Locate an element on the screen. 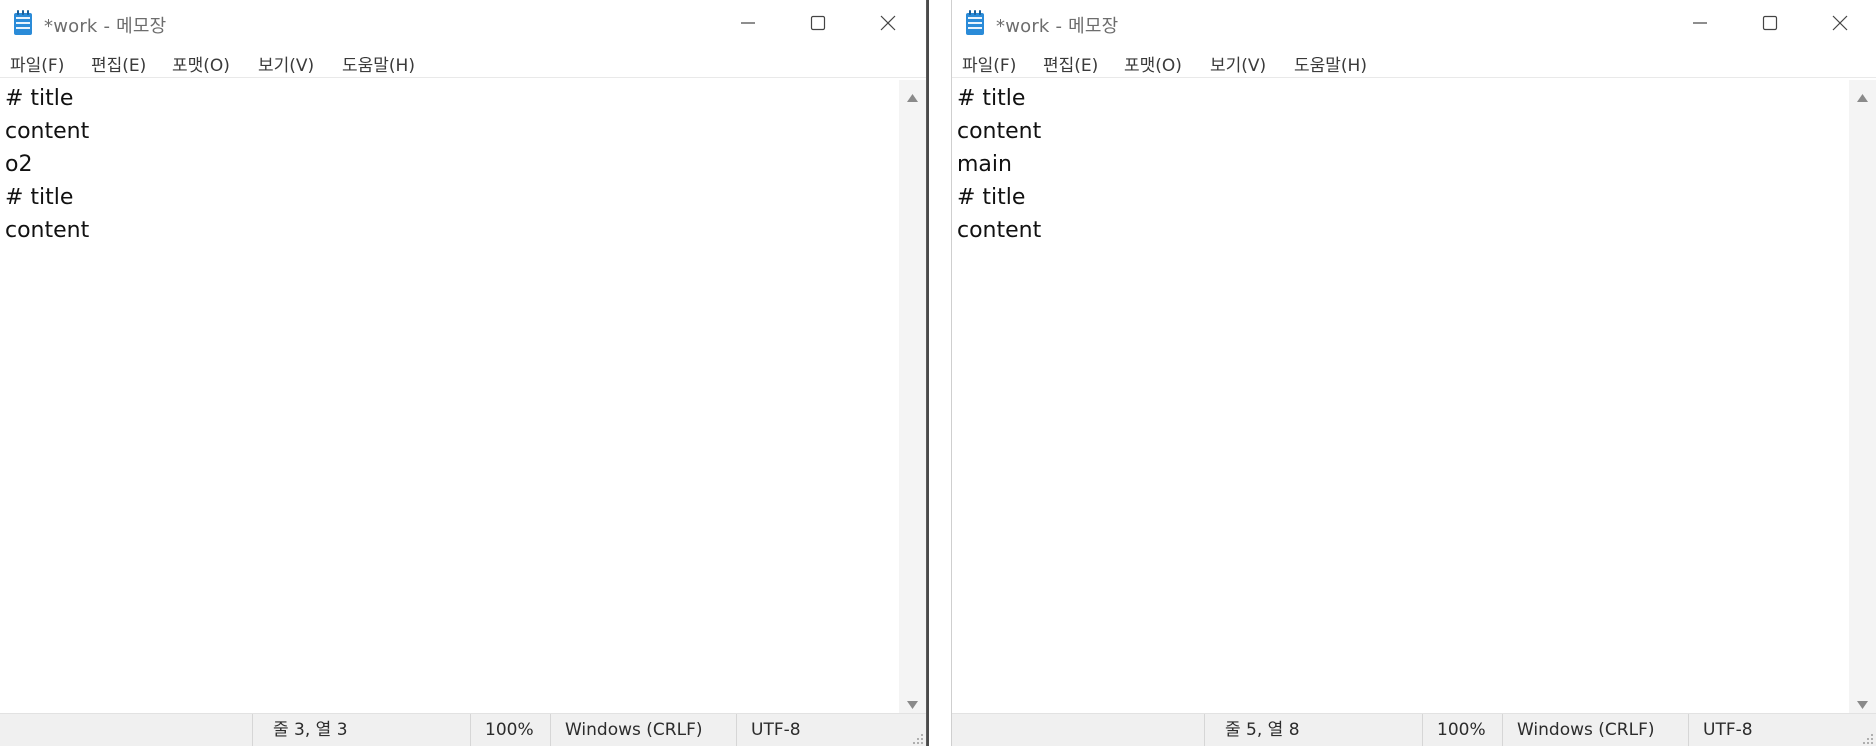 The width and height of the screenshot is (1876, 746). text-line: main is located at coordinates (984, 164).